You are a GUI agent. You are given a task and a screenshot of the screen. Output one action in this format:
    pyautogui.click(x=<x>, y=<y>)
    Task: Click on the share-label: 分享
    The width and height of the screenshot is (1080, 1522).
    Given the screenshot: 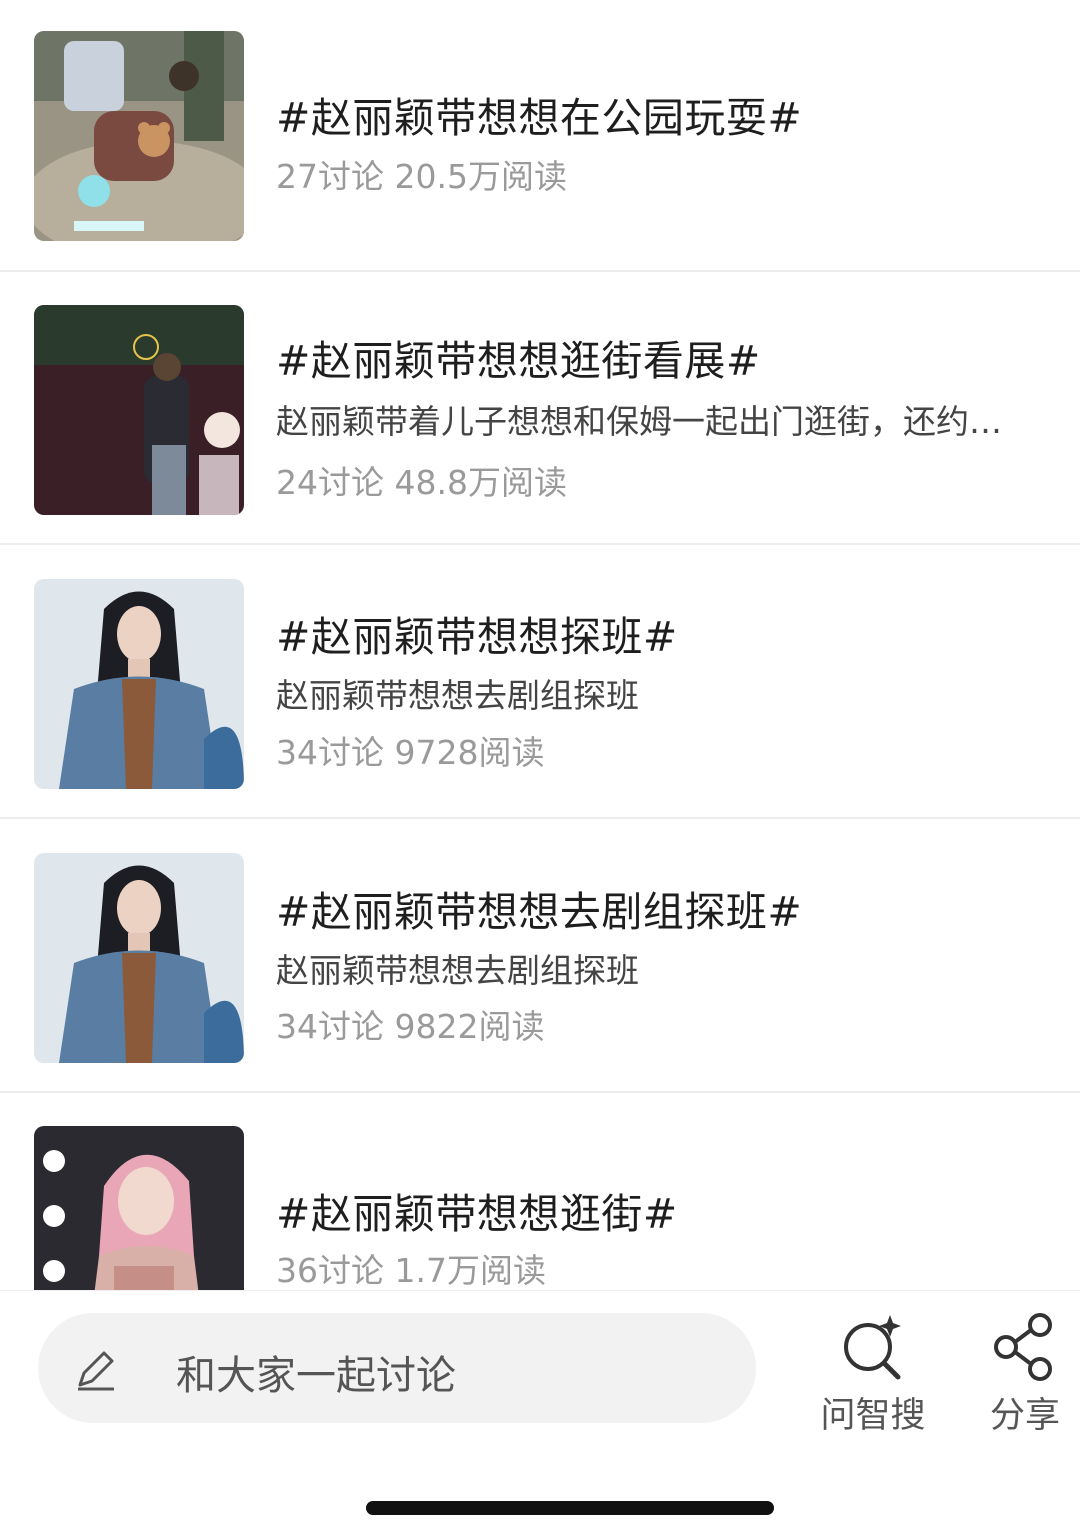 What is the action you would take?
    pyautogui.click(x=1024, y=1416)
    